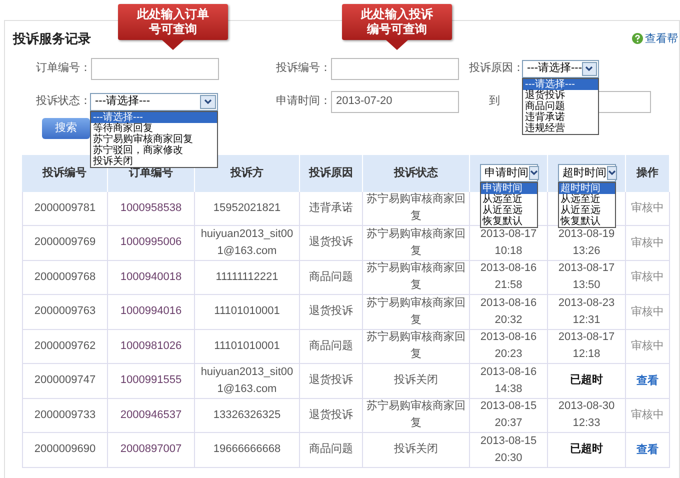 The width and height of the screenshot is (680, 478). Describe the element at coordinates (508, 312) in the screenshot. I see `apply-time-cell-text: 2013-08-16 20:32` at that location.